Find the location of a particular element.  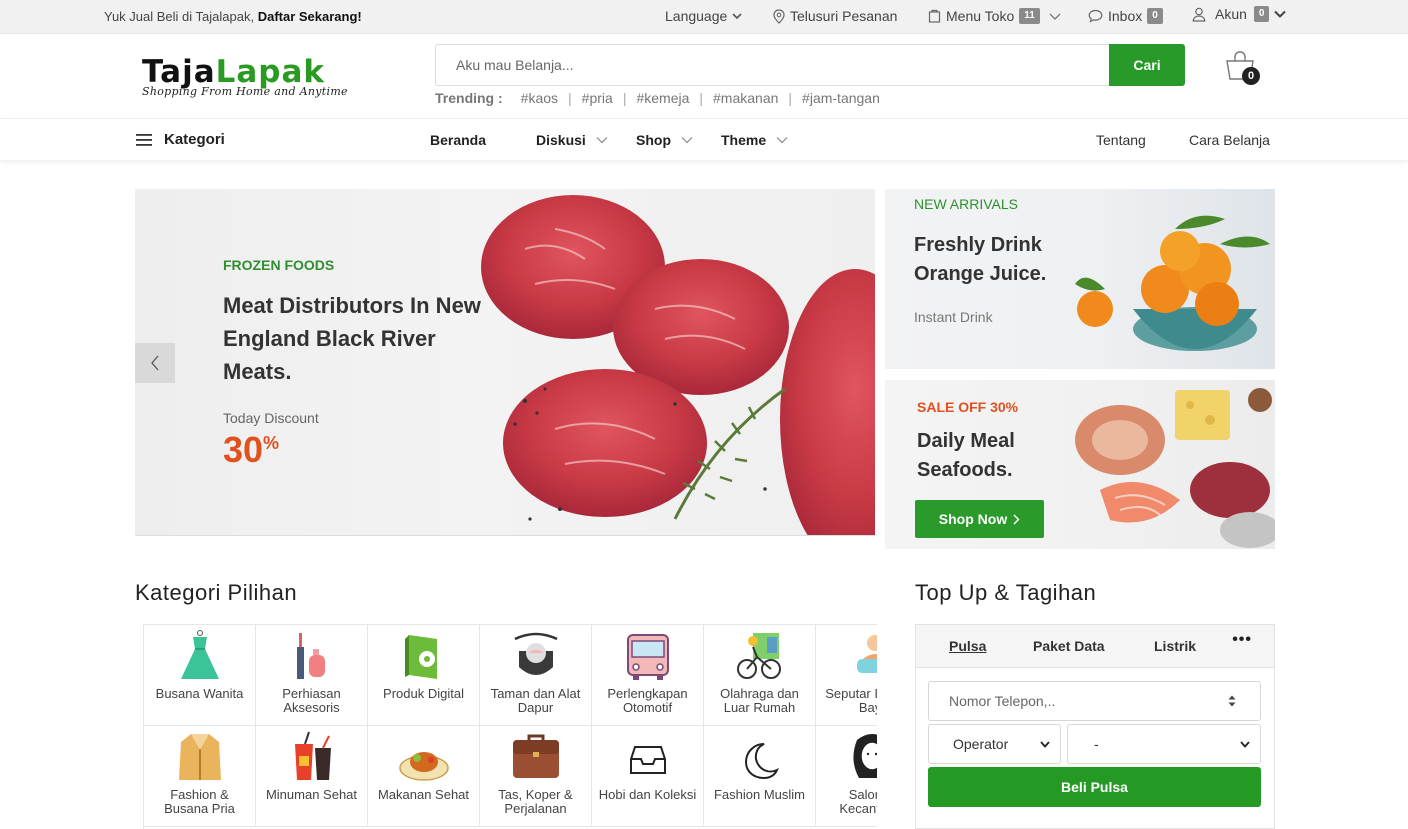

account-label: Akun is located at coordinates (1231, 14).